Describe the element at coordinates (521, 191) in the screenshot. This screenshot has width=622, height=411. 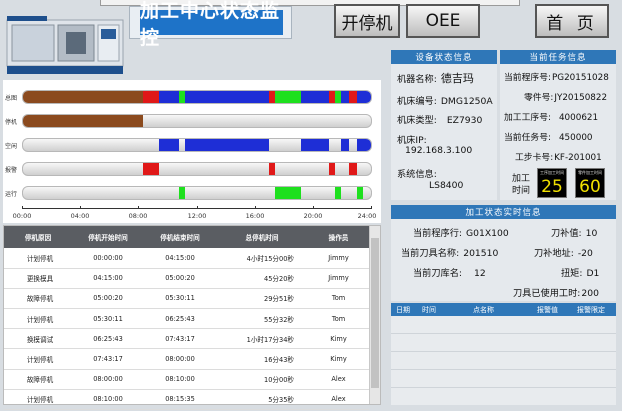
I see `process-time-label-2: 时间` at that location.